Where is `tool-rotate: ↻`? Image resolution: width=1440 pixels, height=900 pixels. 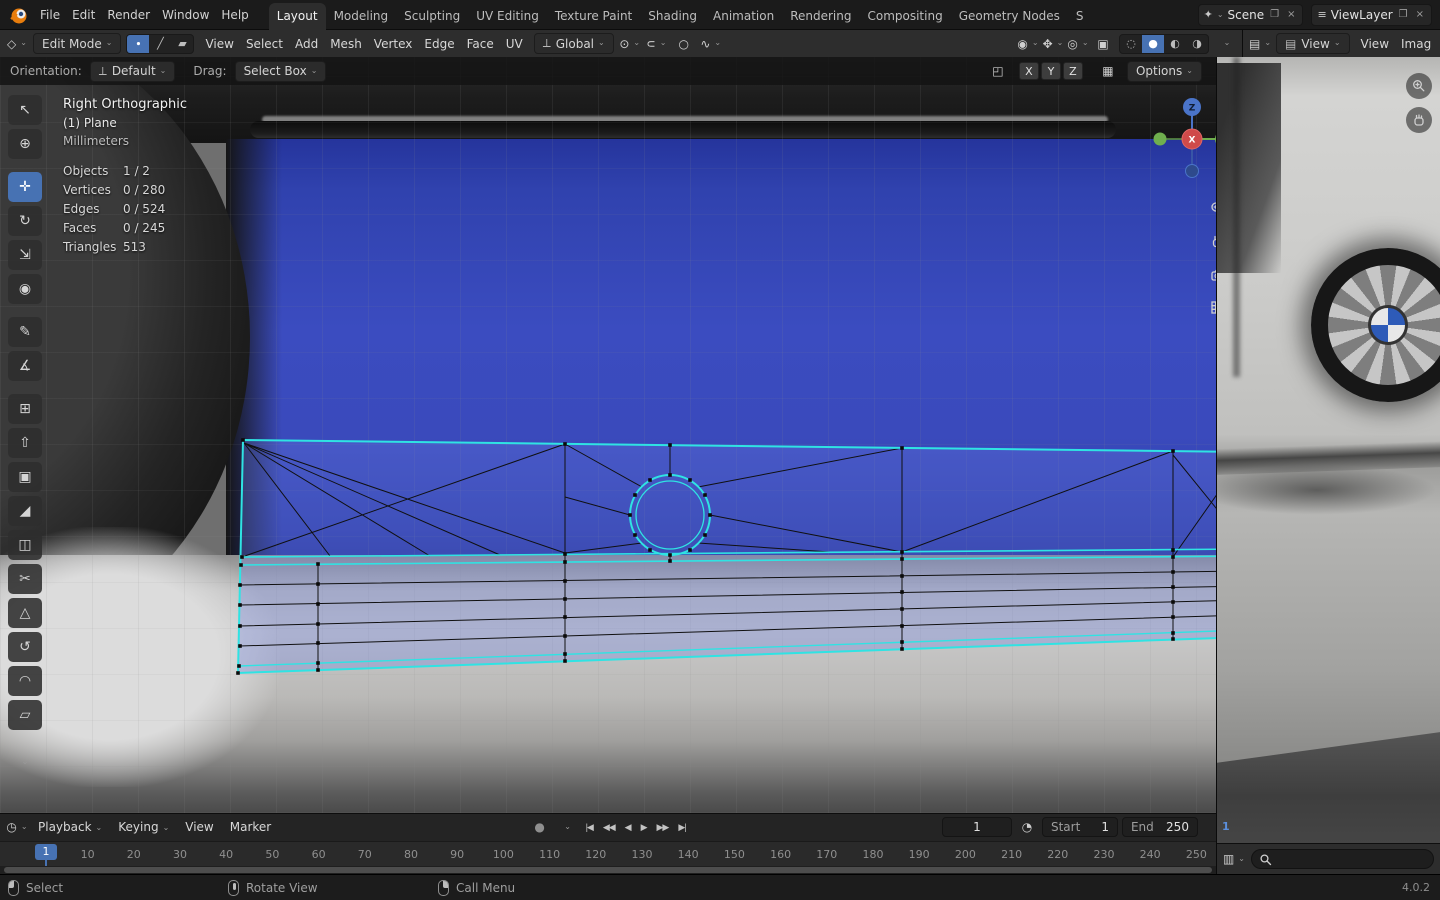
tool-rotate: ↻ is located at coordinates (25, 221).